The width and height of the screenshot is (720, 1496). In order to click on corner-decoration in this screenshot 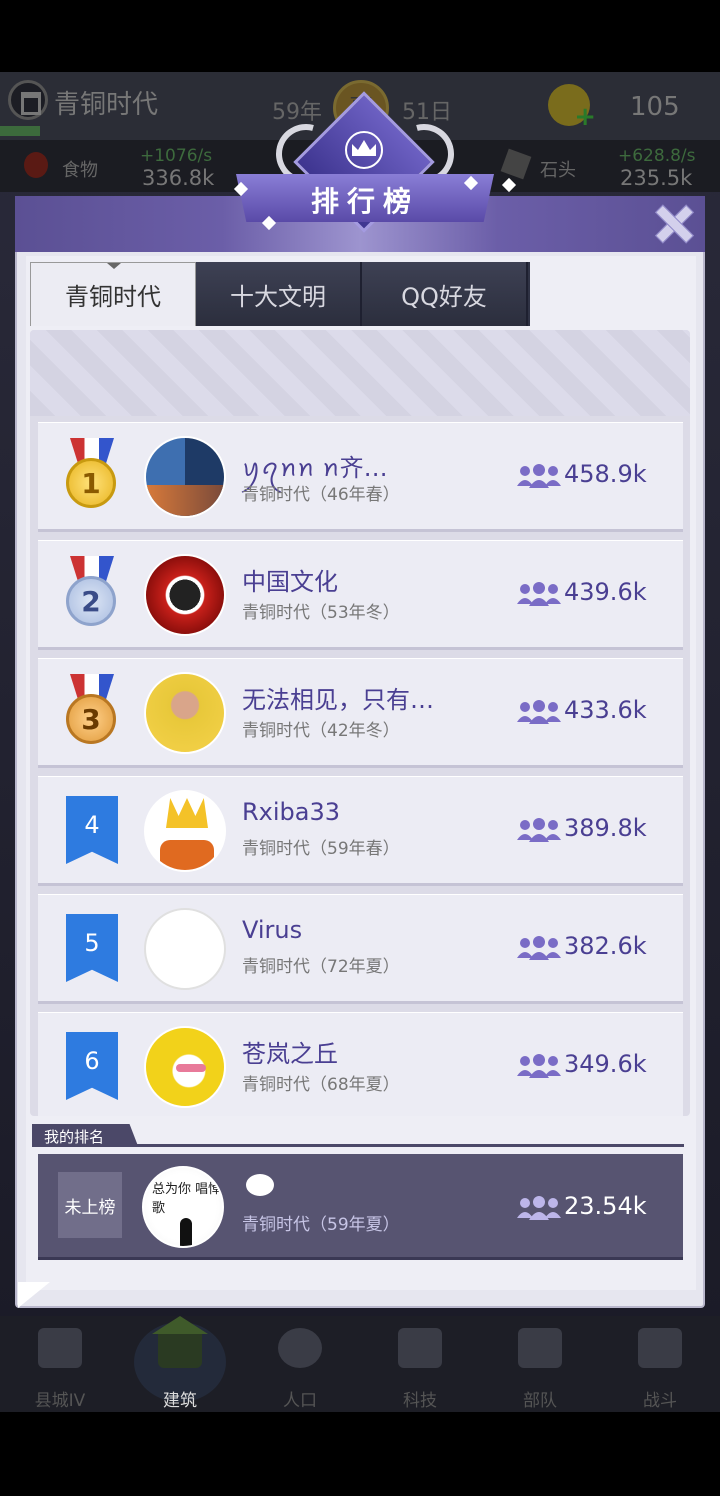, I will do `click(34, 1295)`.